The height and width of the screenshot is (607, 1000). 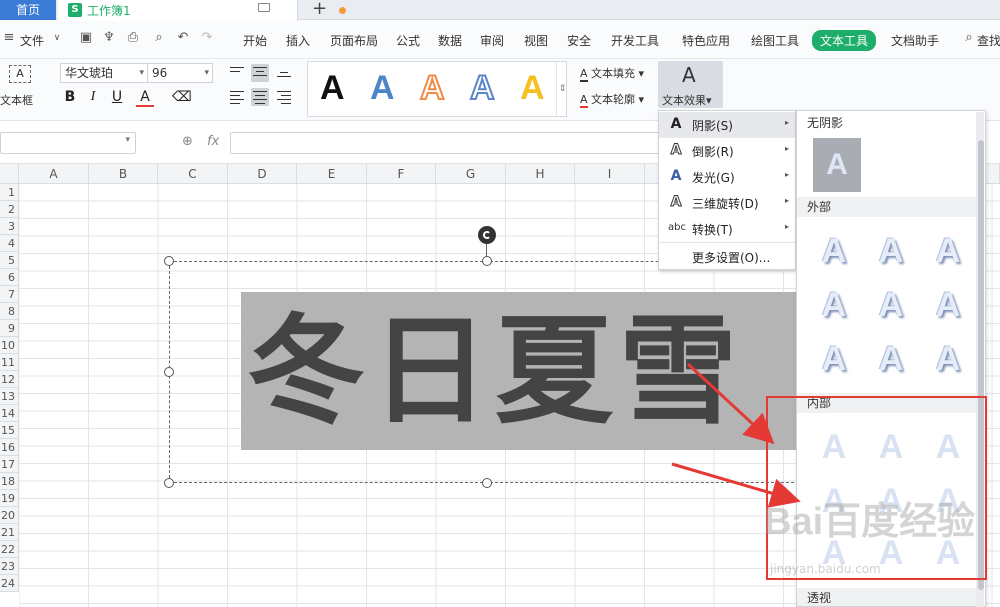 I want to click on shadow-option-outer-5: A, so click(x=891, y=305).